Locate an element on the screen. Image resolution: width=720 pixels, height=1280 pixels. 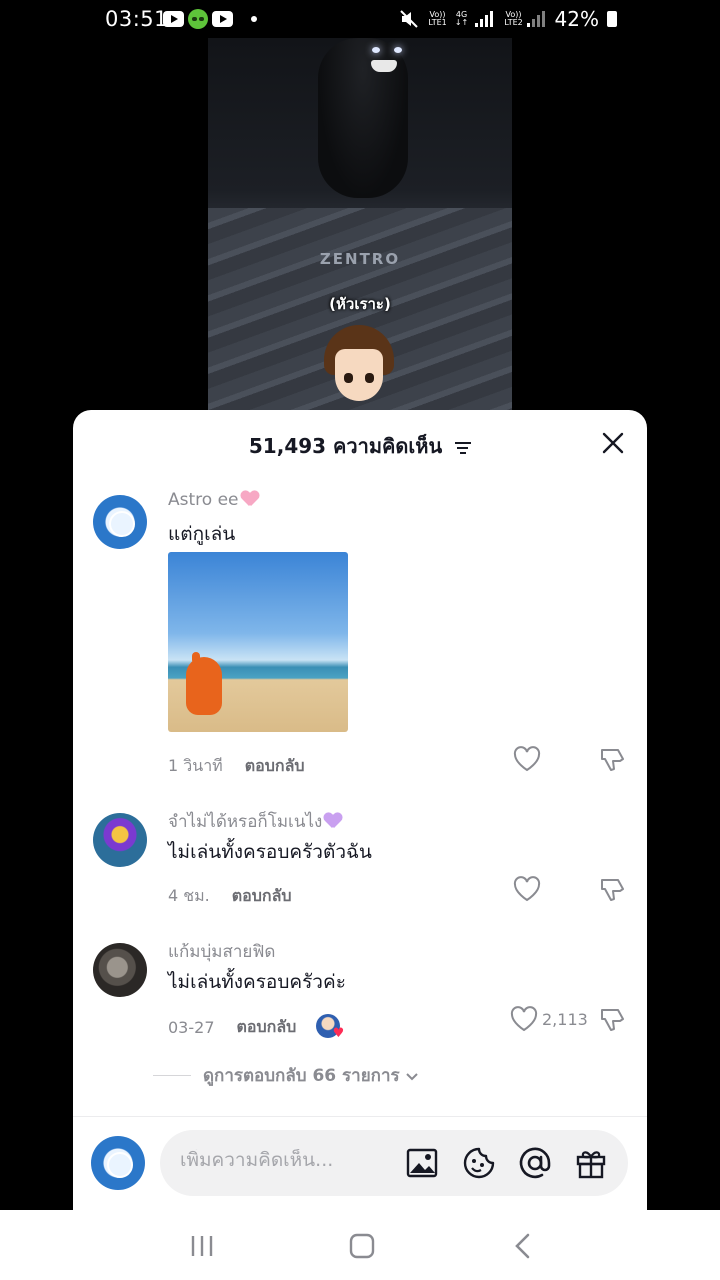
comment-text: แต่กูเล่น is located at coordinates (202, 534).